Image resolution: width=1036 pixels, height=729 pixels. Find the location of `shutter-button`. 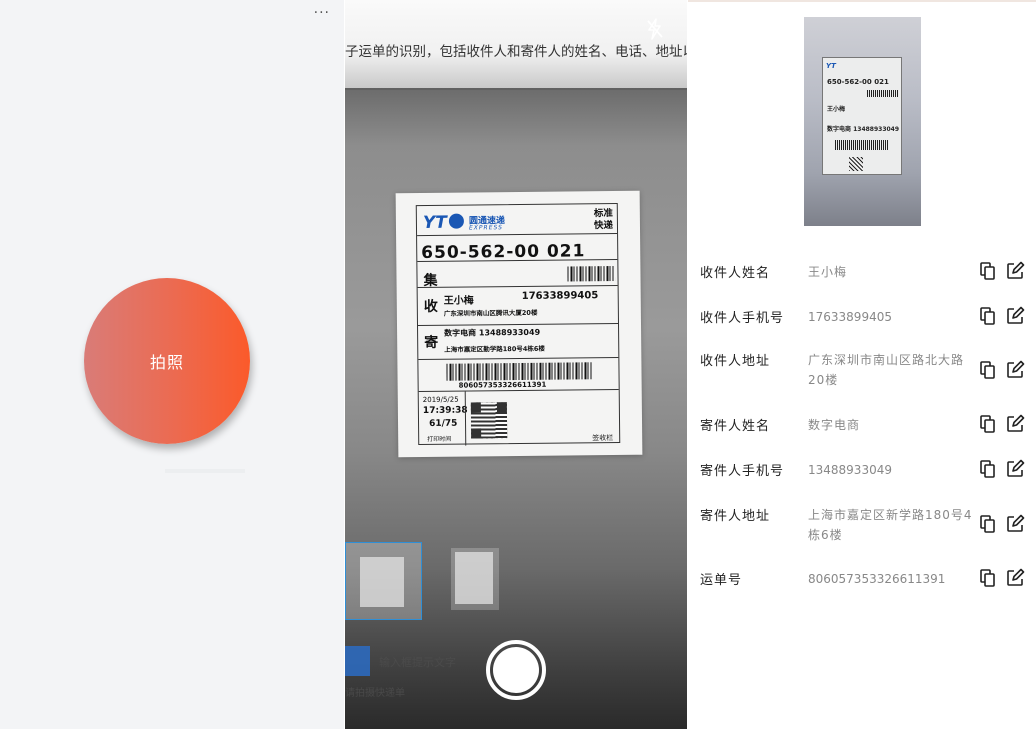

shutter-button is located at coordinates (516, 670).